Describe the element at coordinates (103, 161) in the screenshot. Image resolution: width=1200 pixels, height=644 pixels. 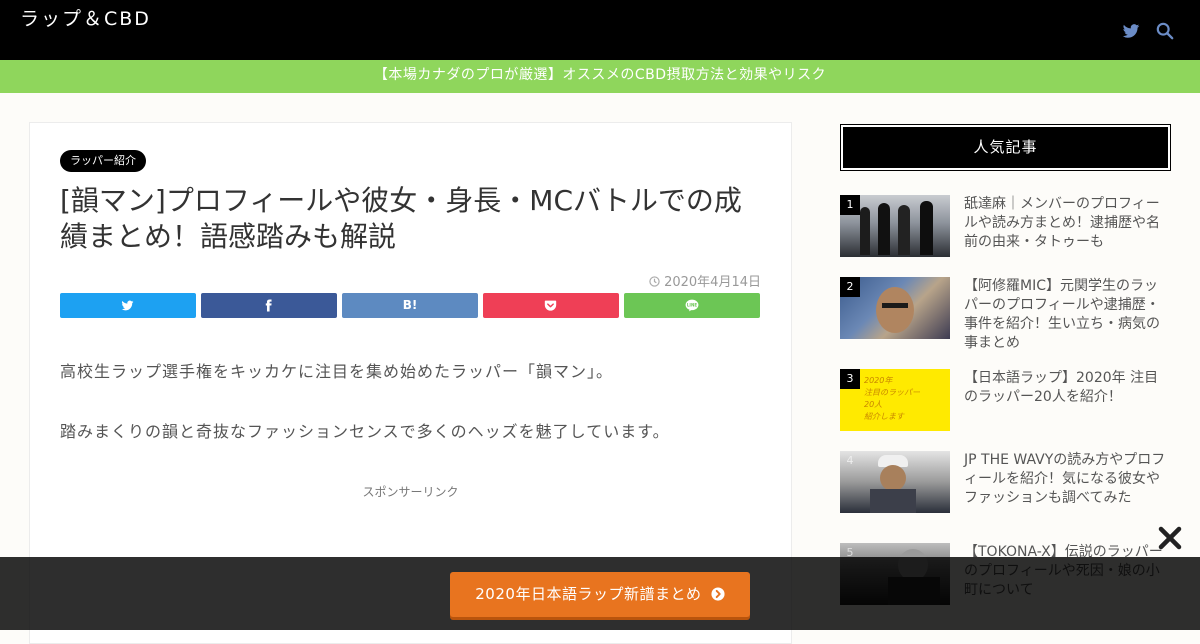
I see `category-badge: ラッパー紹介` at that location.